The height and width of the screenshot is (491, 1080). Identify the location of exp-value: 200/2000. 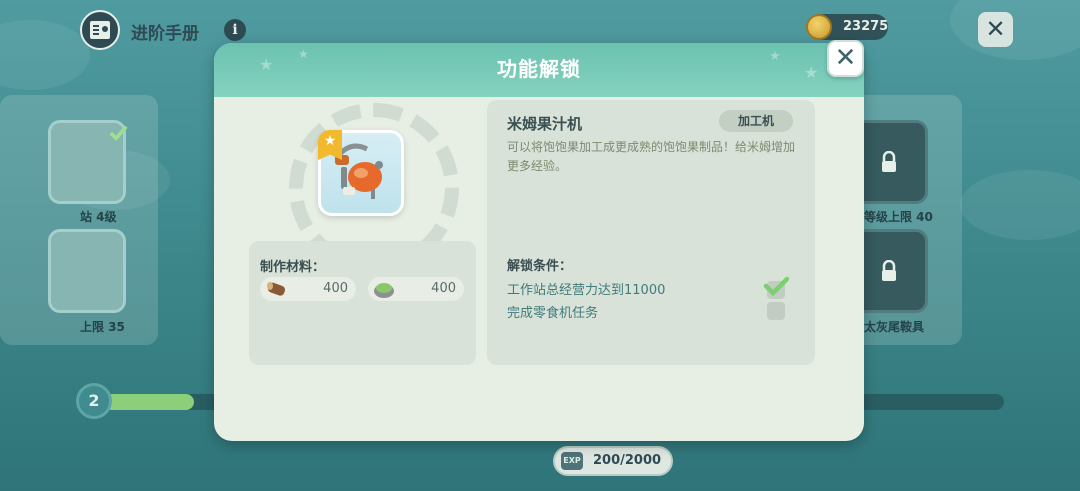
(627, 460).